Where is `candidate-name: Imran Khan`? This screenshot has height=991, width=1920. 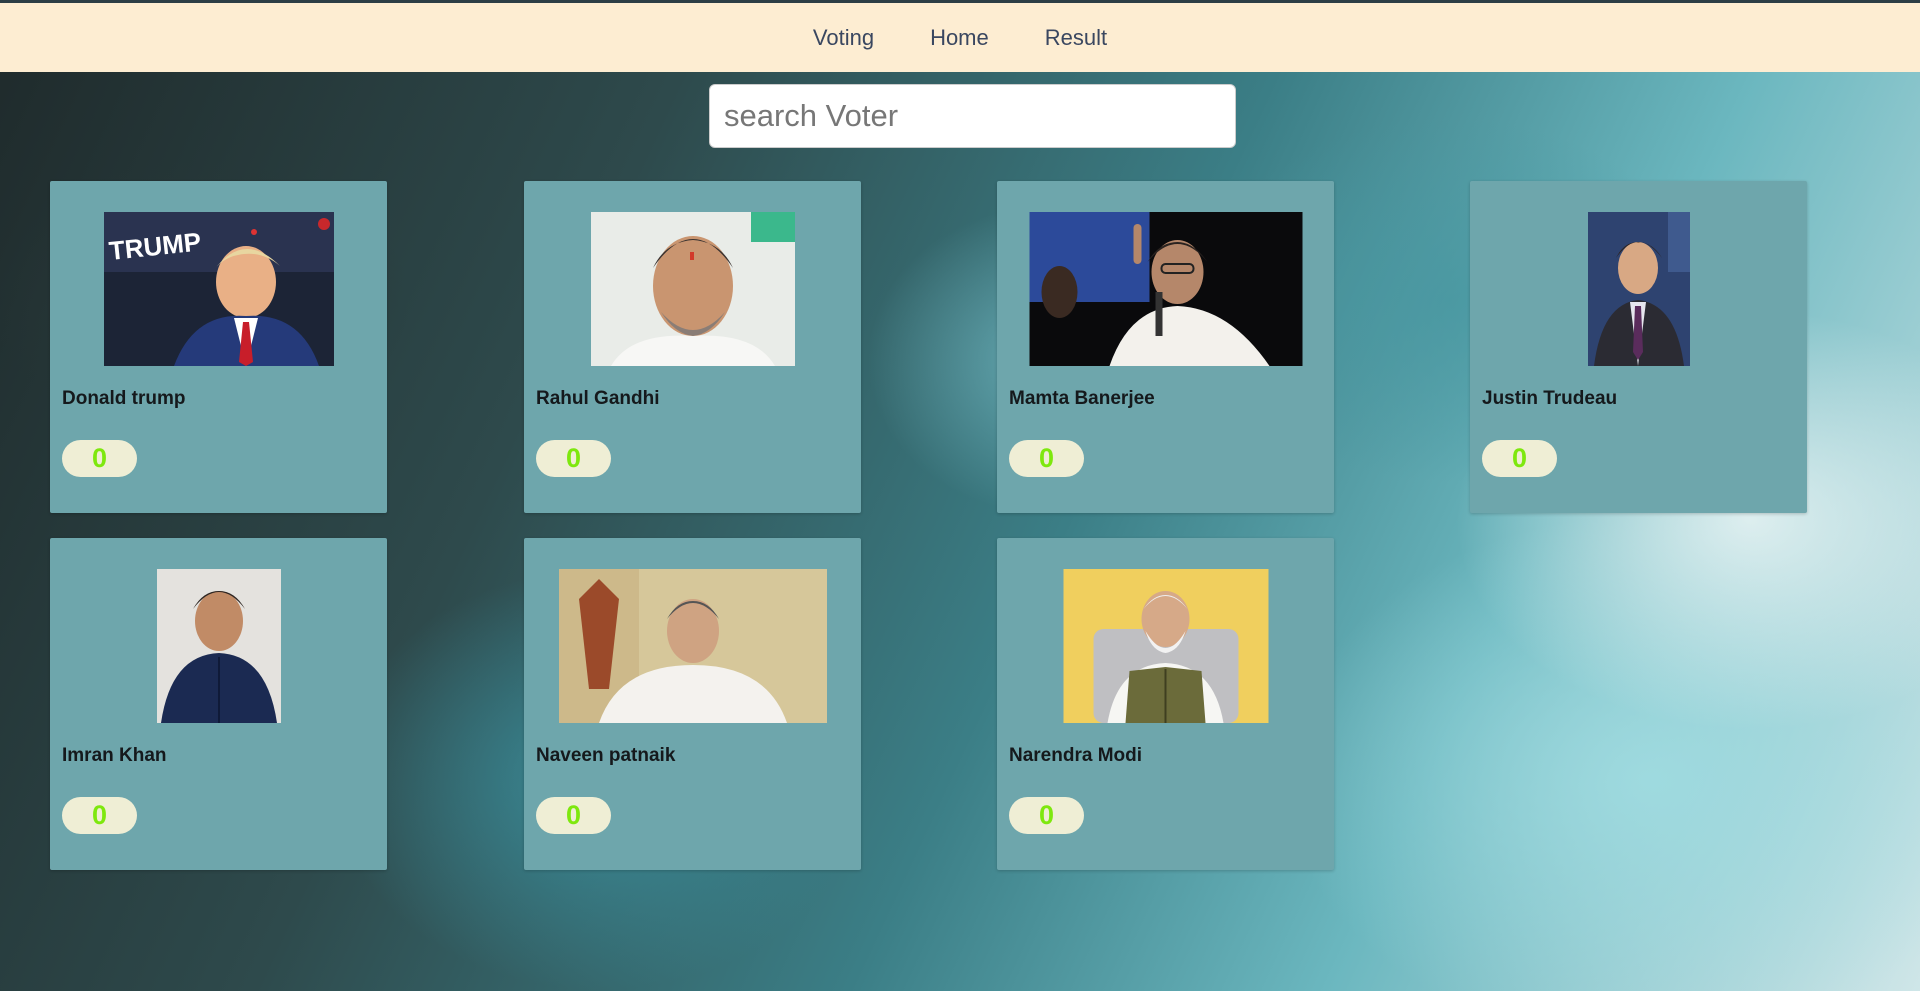 candidate-name: Imran Khan is located at coordinates (114, 755).